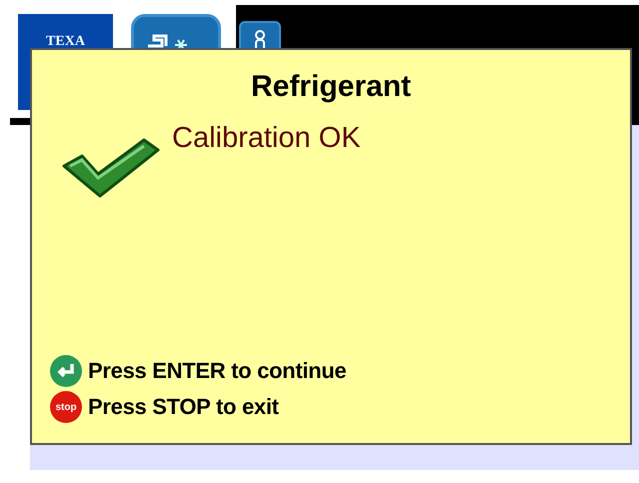 The image size is (639, 483). What do you see at coordinates (331, 87) in the screenshot?
I see `dialog-title: Refrigerant` at bounding box center [331, 87].